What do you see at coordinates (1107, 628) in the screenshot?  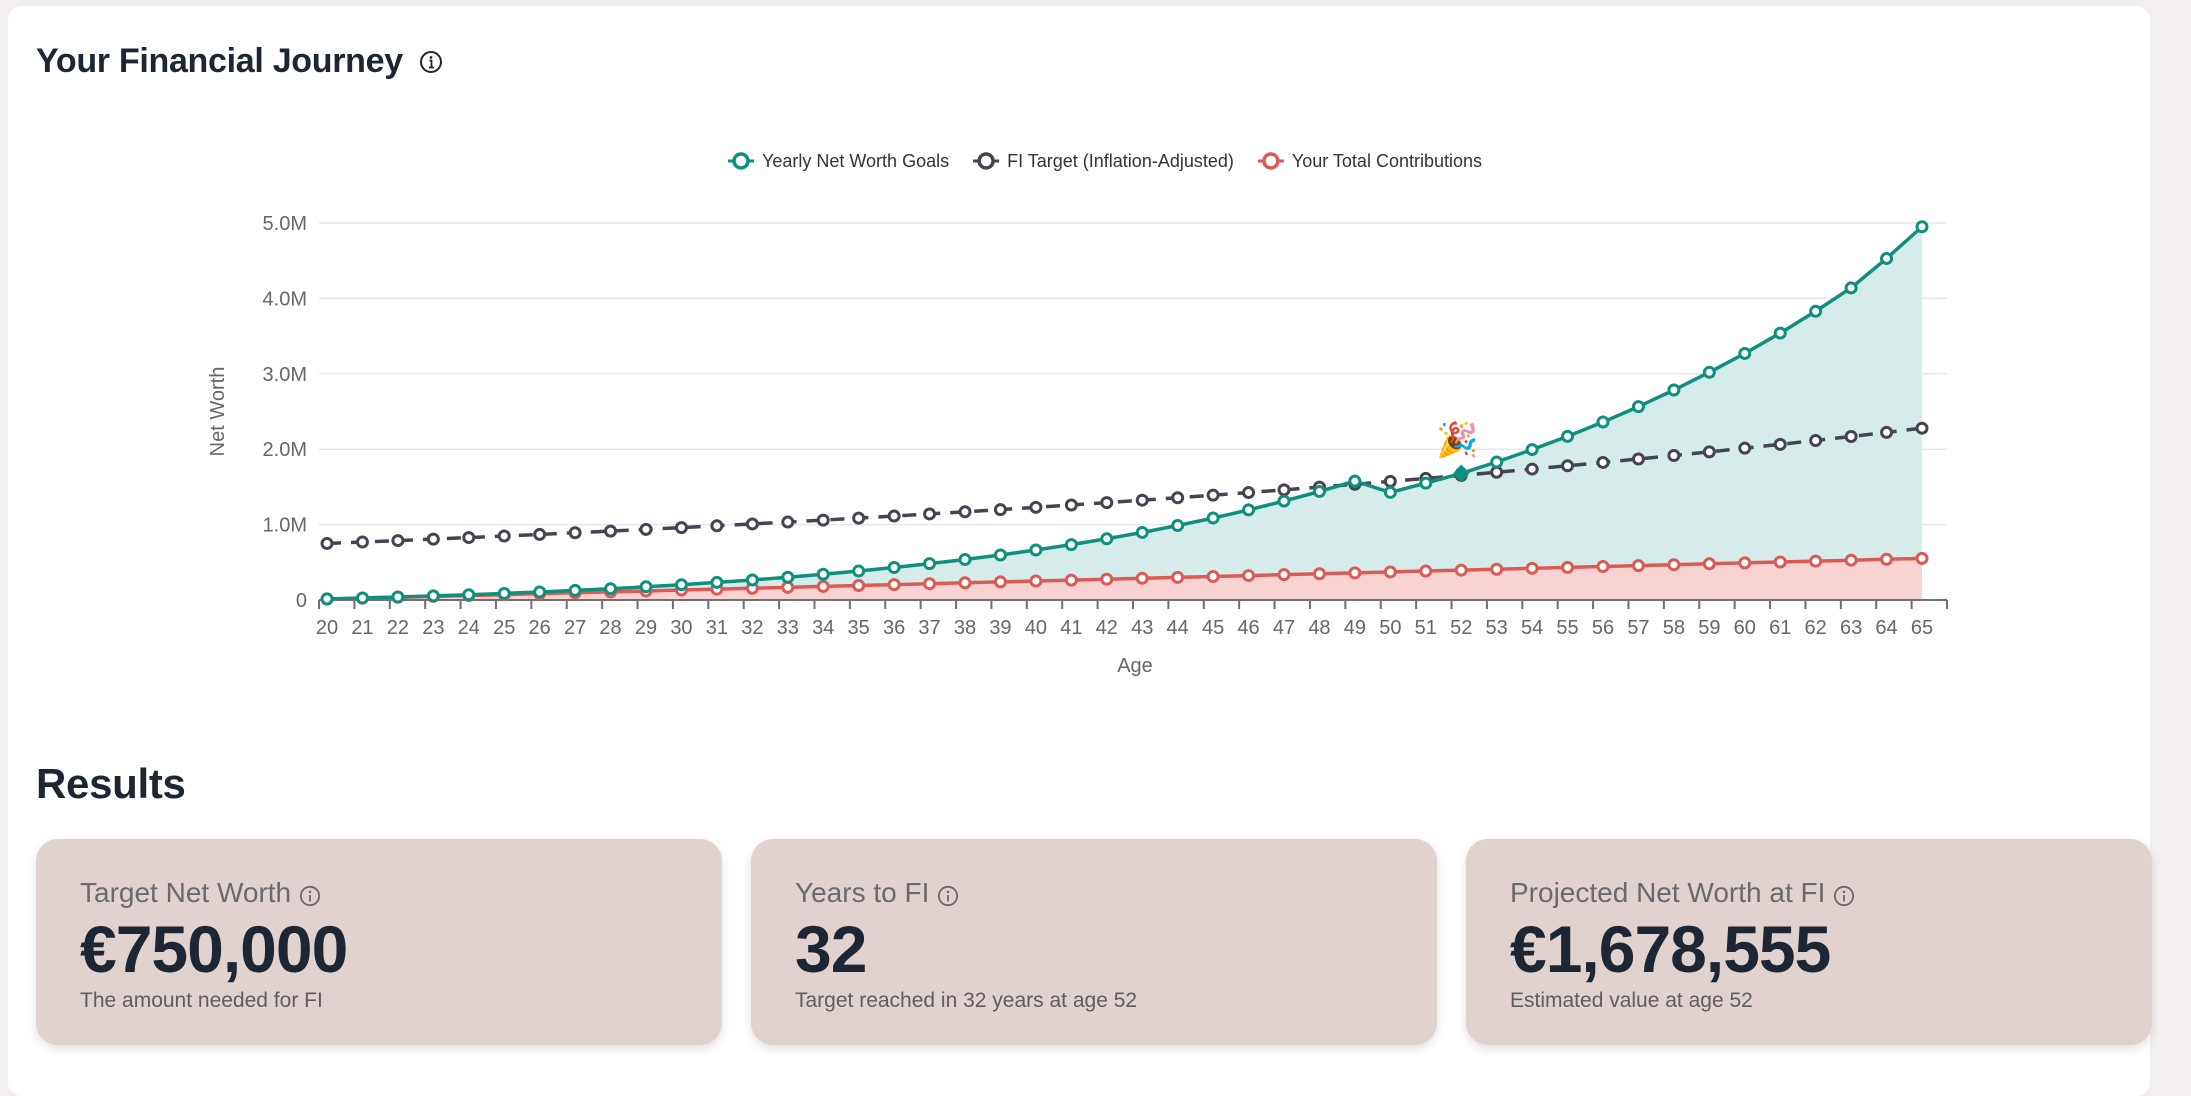 I see `x-tick-label: 42` at bounding box center [1107, 628].